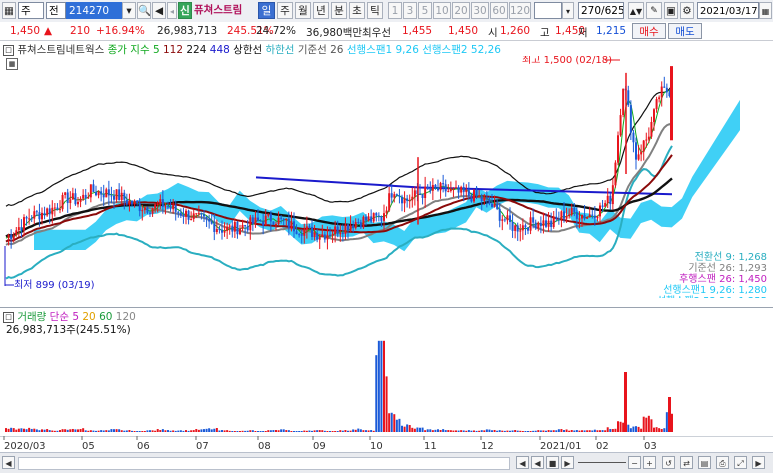 The height and width of the screenshot is (473, 773). Describe the element at coordinates (461, 50) in the screenshot. I see `legend-span2: 선행스팬2 52,26` at that location.